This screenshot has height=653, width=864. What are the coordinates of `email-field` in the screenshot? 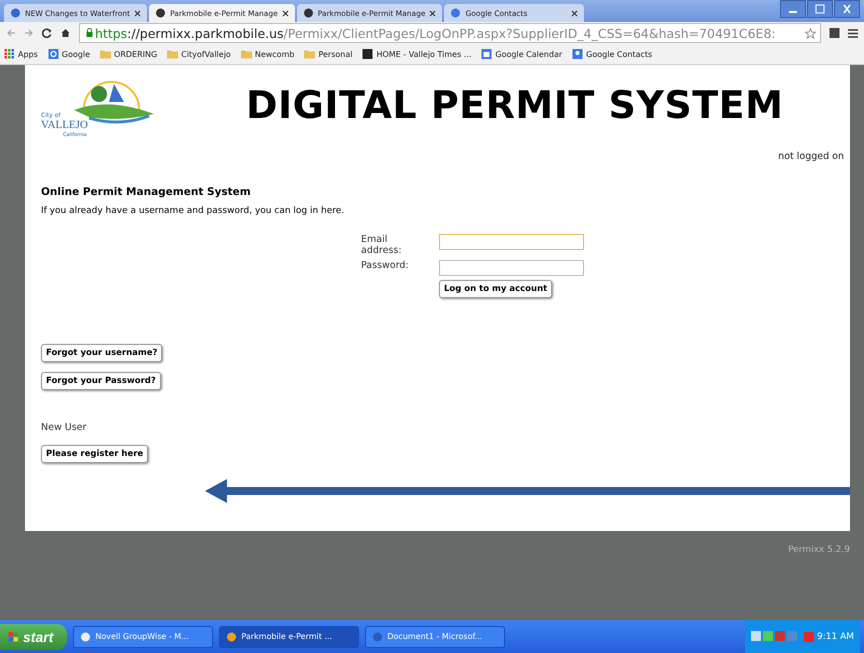 It's located at (511, 242).